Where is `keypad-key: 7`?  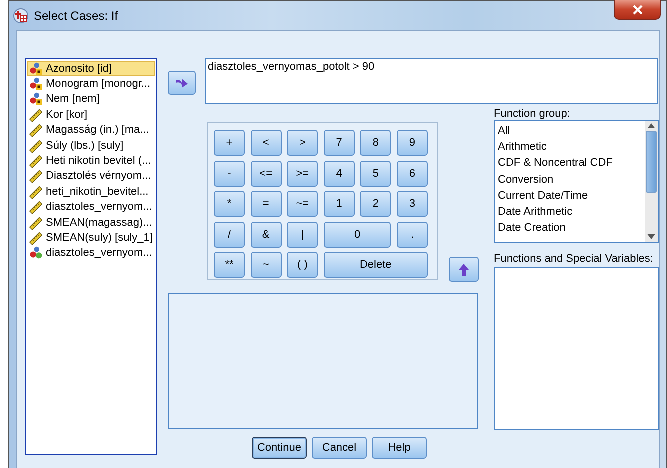 keypad-key: 7 is located at coordinates (339, 143).